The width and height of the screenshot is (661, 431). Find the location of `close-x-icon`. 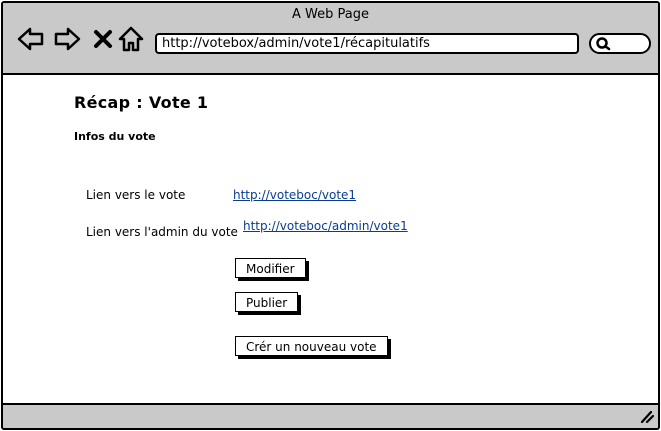

close-x-icon is located at coordinates (103, 39).